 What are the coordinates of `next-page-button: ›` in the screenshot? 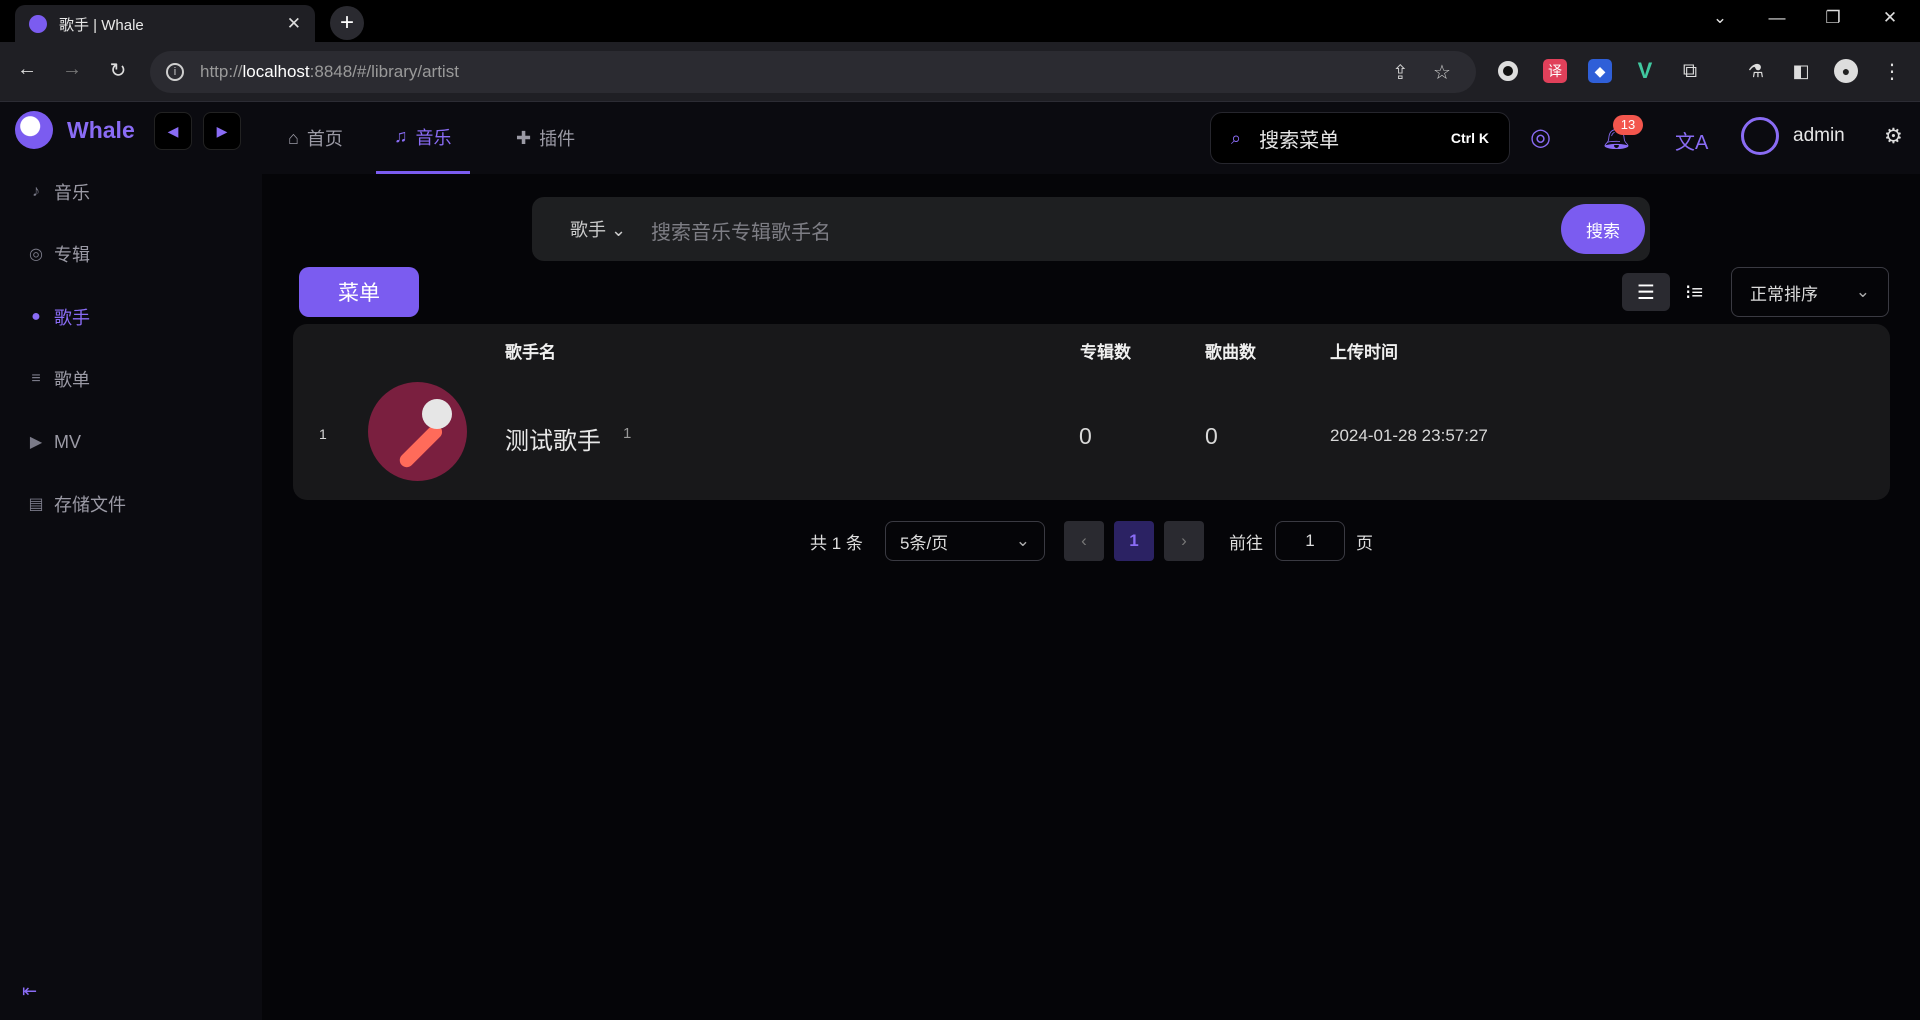 It's located at (1184, 541).